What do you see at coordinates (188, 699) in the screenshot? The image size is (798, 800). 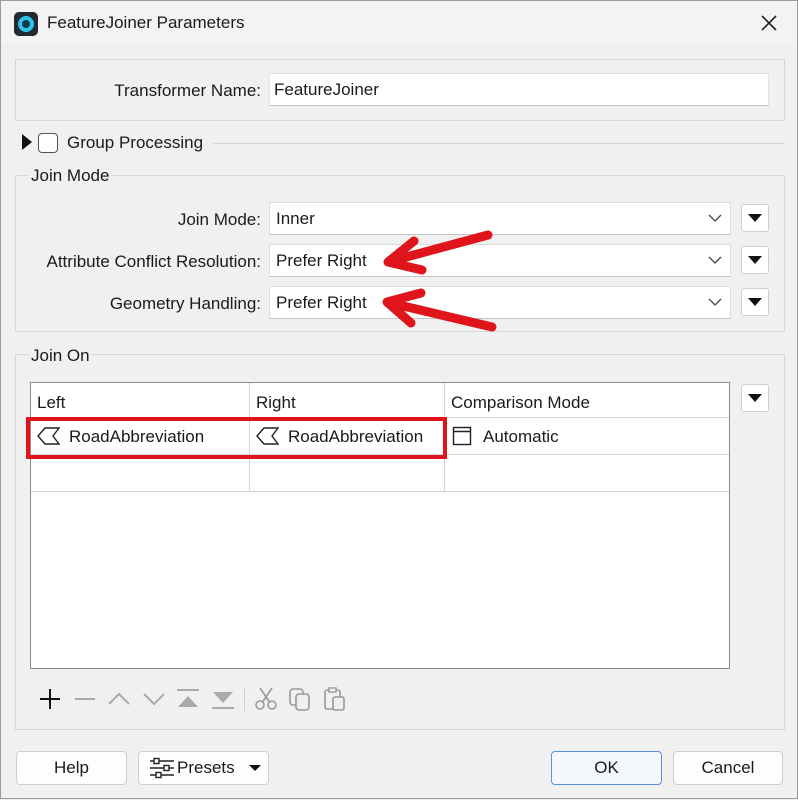 I see `move-top-icon` at bounding box center [188, 699].